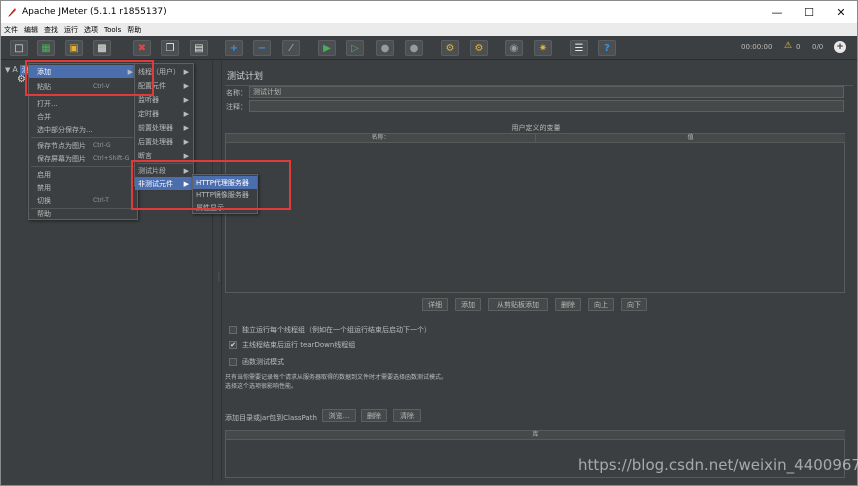 This screenshot has height=486, width=858. I want to click on start-icon: ▶, so click(327, 48).